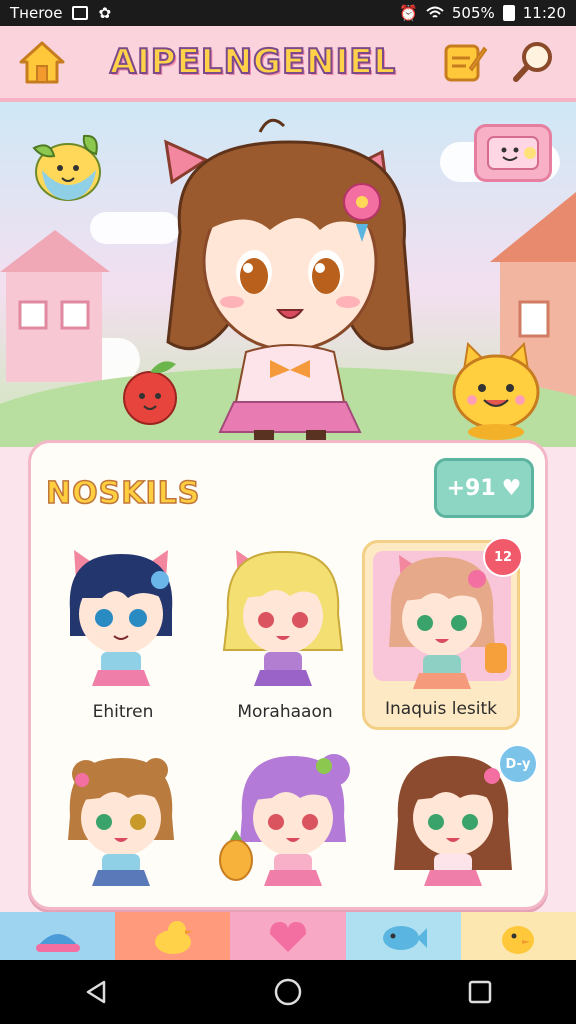 The height and width of the screenshot is (1024, 576). Describe the element at coordinates (253, 62) in the screenshot. I see `app-title: AIPELNGENIEL` at that location.